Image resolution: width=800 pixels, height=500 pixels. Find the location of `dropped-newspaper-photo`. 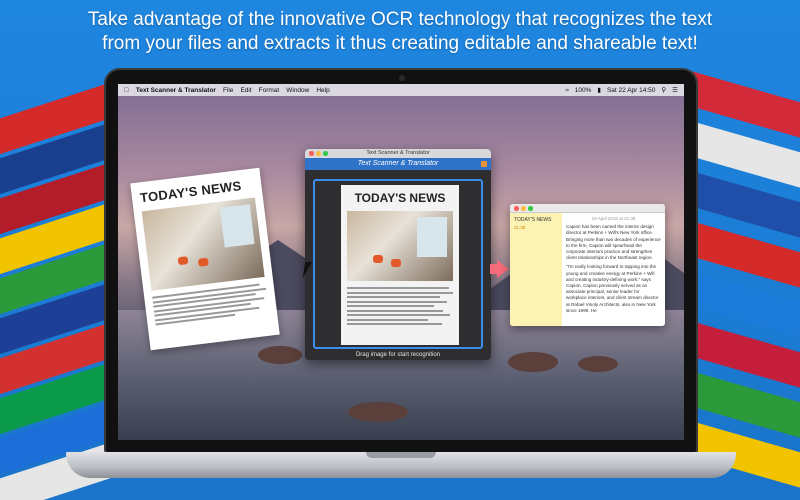

dropped-newspaper-photo is located at coordinates (400, 246).